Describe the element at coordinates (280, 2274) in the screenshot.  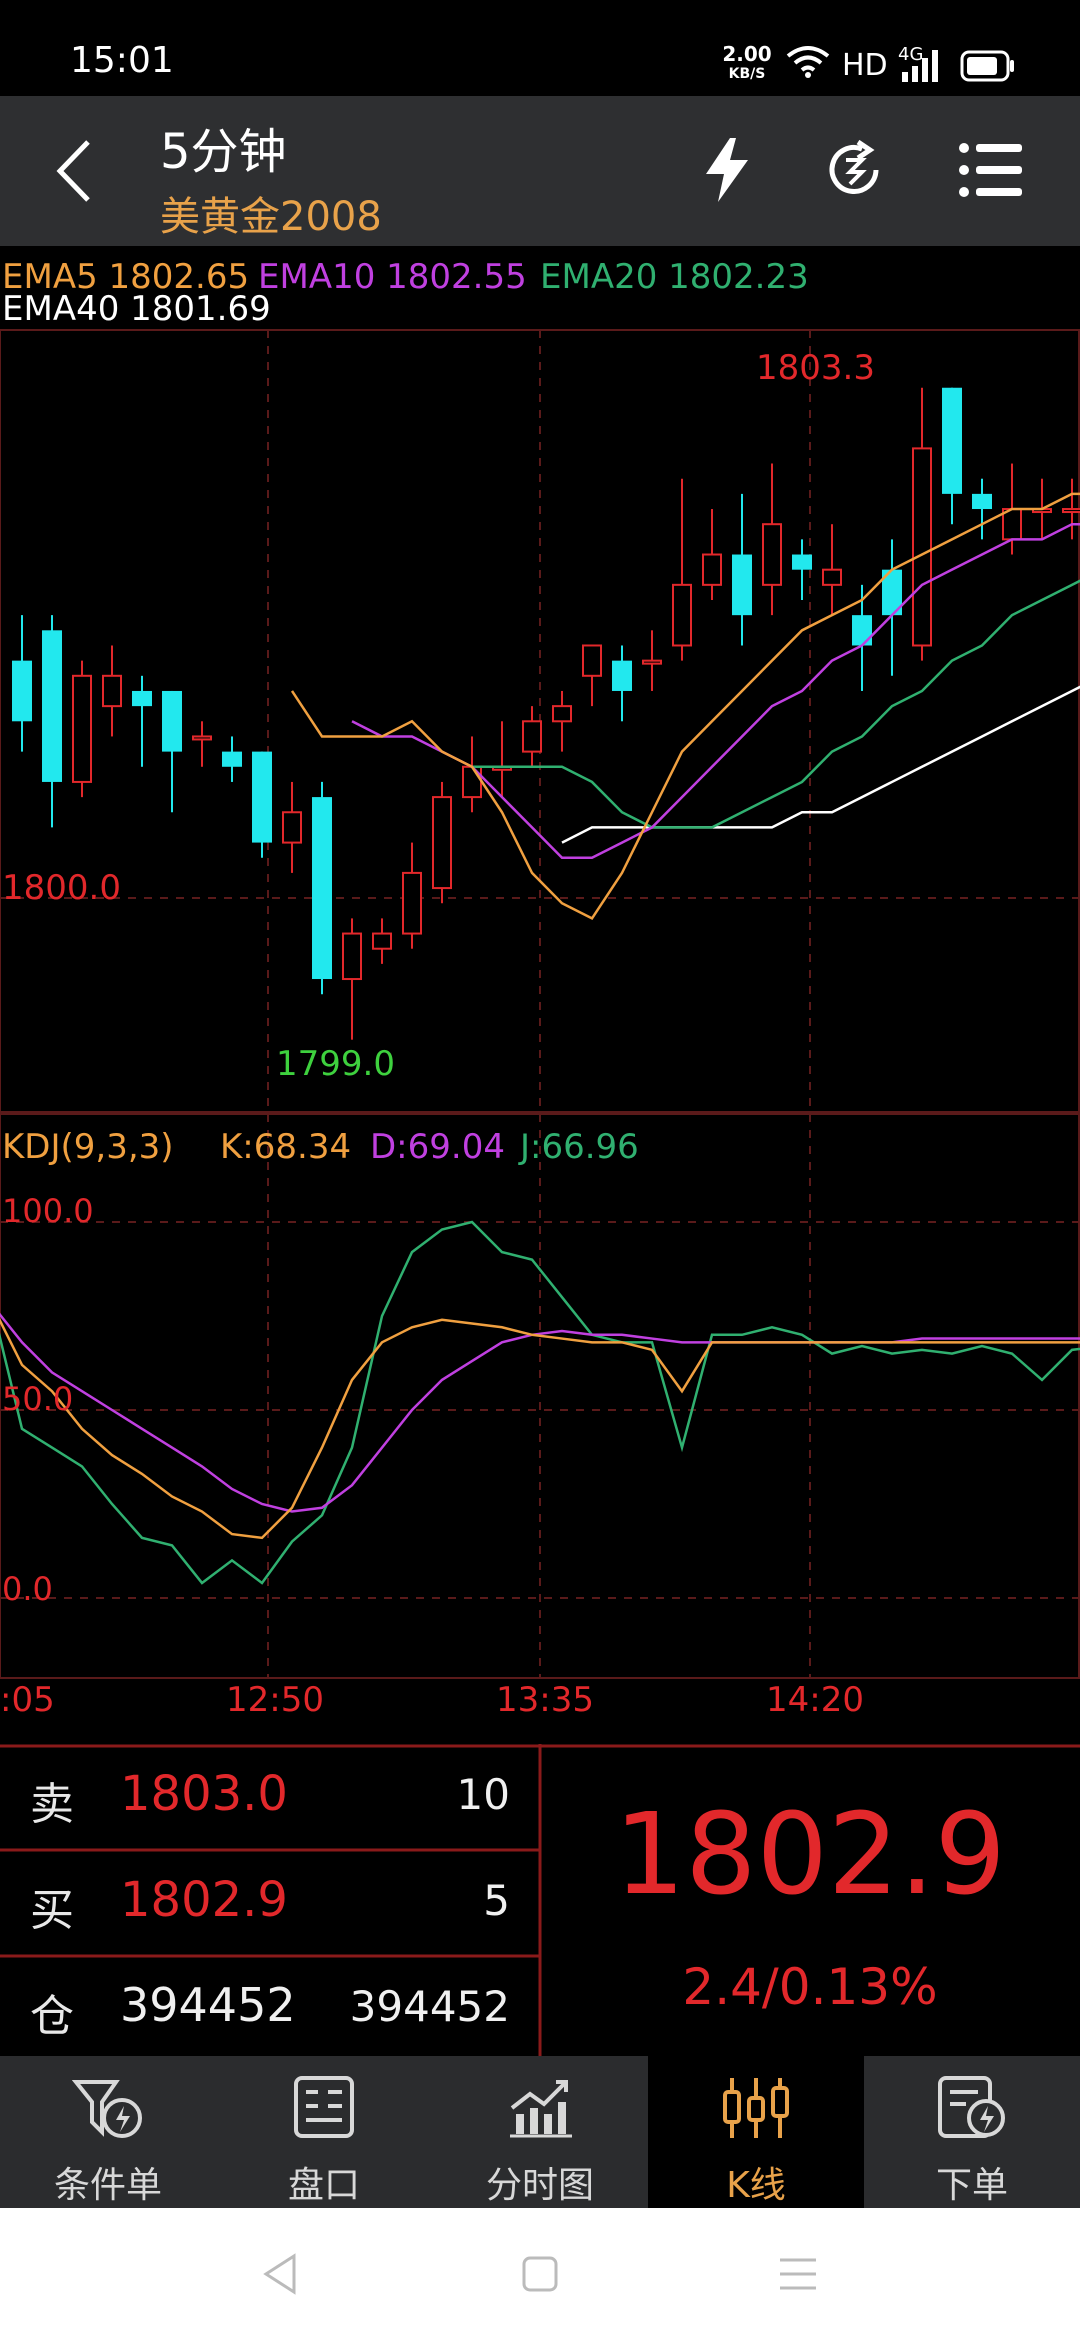
I see `system-back-icon` at that location.